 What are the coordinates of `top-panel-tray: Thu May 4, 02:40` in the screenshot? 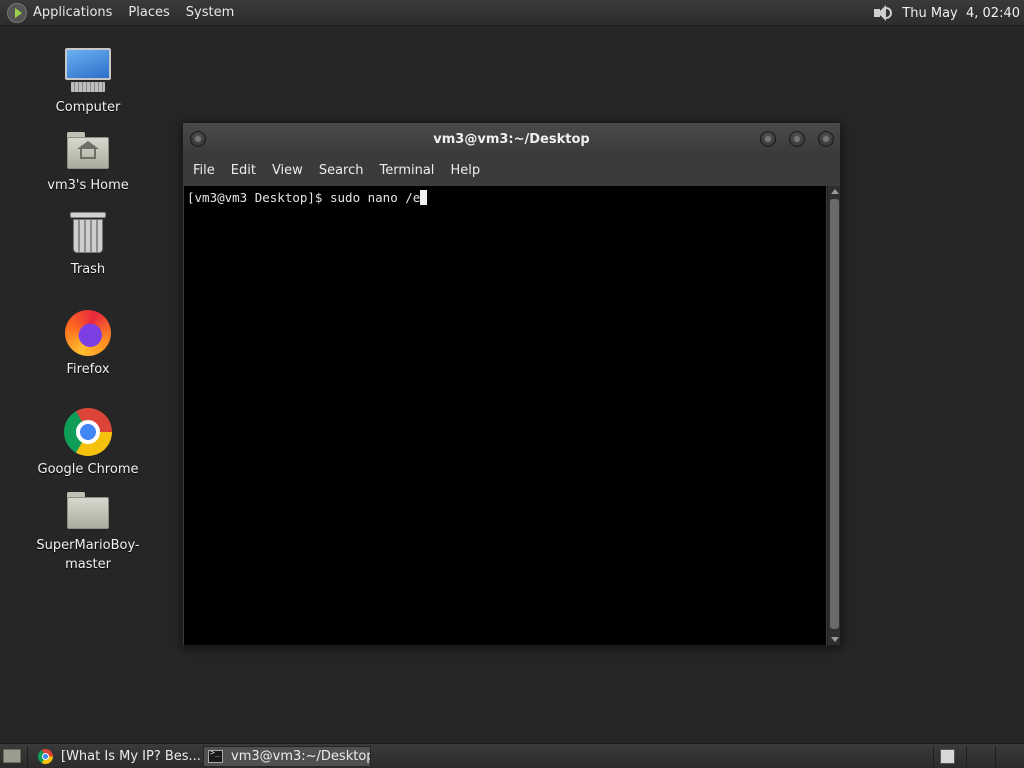 It's located at (948, 13).